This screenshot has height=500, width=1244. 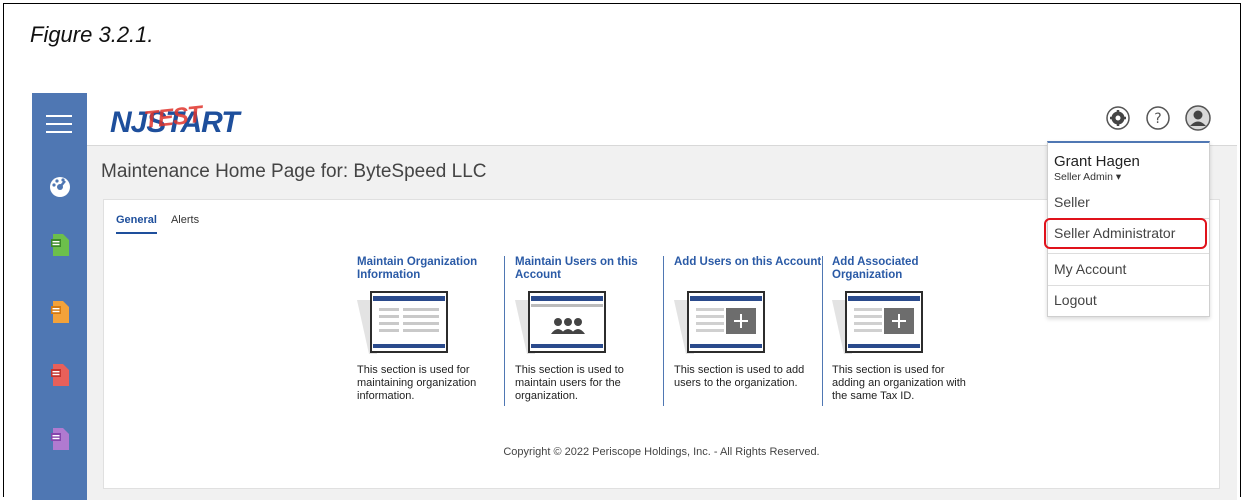 What do you see at coordinates (136, 224) in the screenshot?
I see `tab-general: General` at bounding box center [136, 224].